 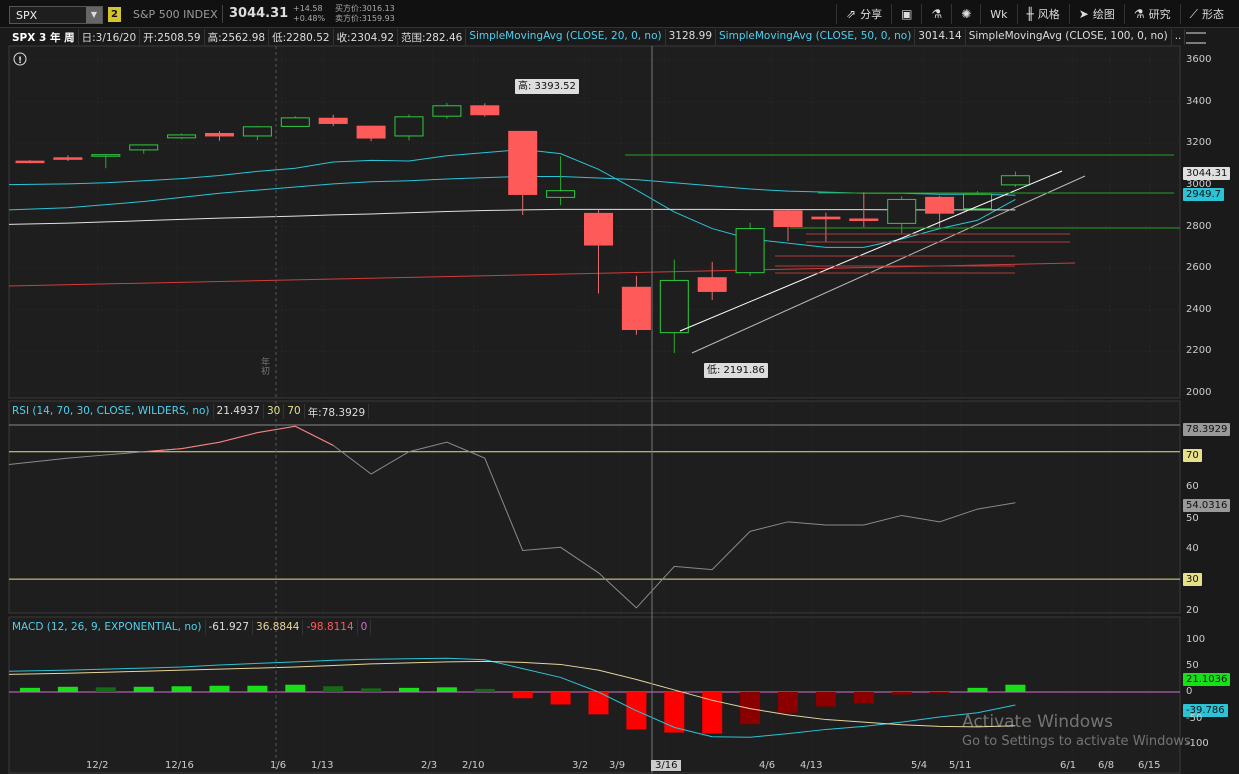 I want to click on sma-price-tag: 2949.7, so click(x=1203, y=194).